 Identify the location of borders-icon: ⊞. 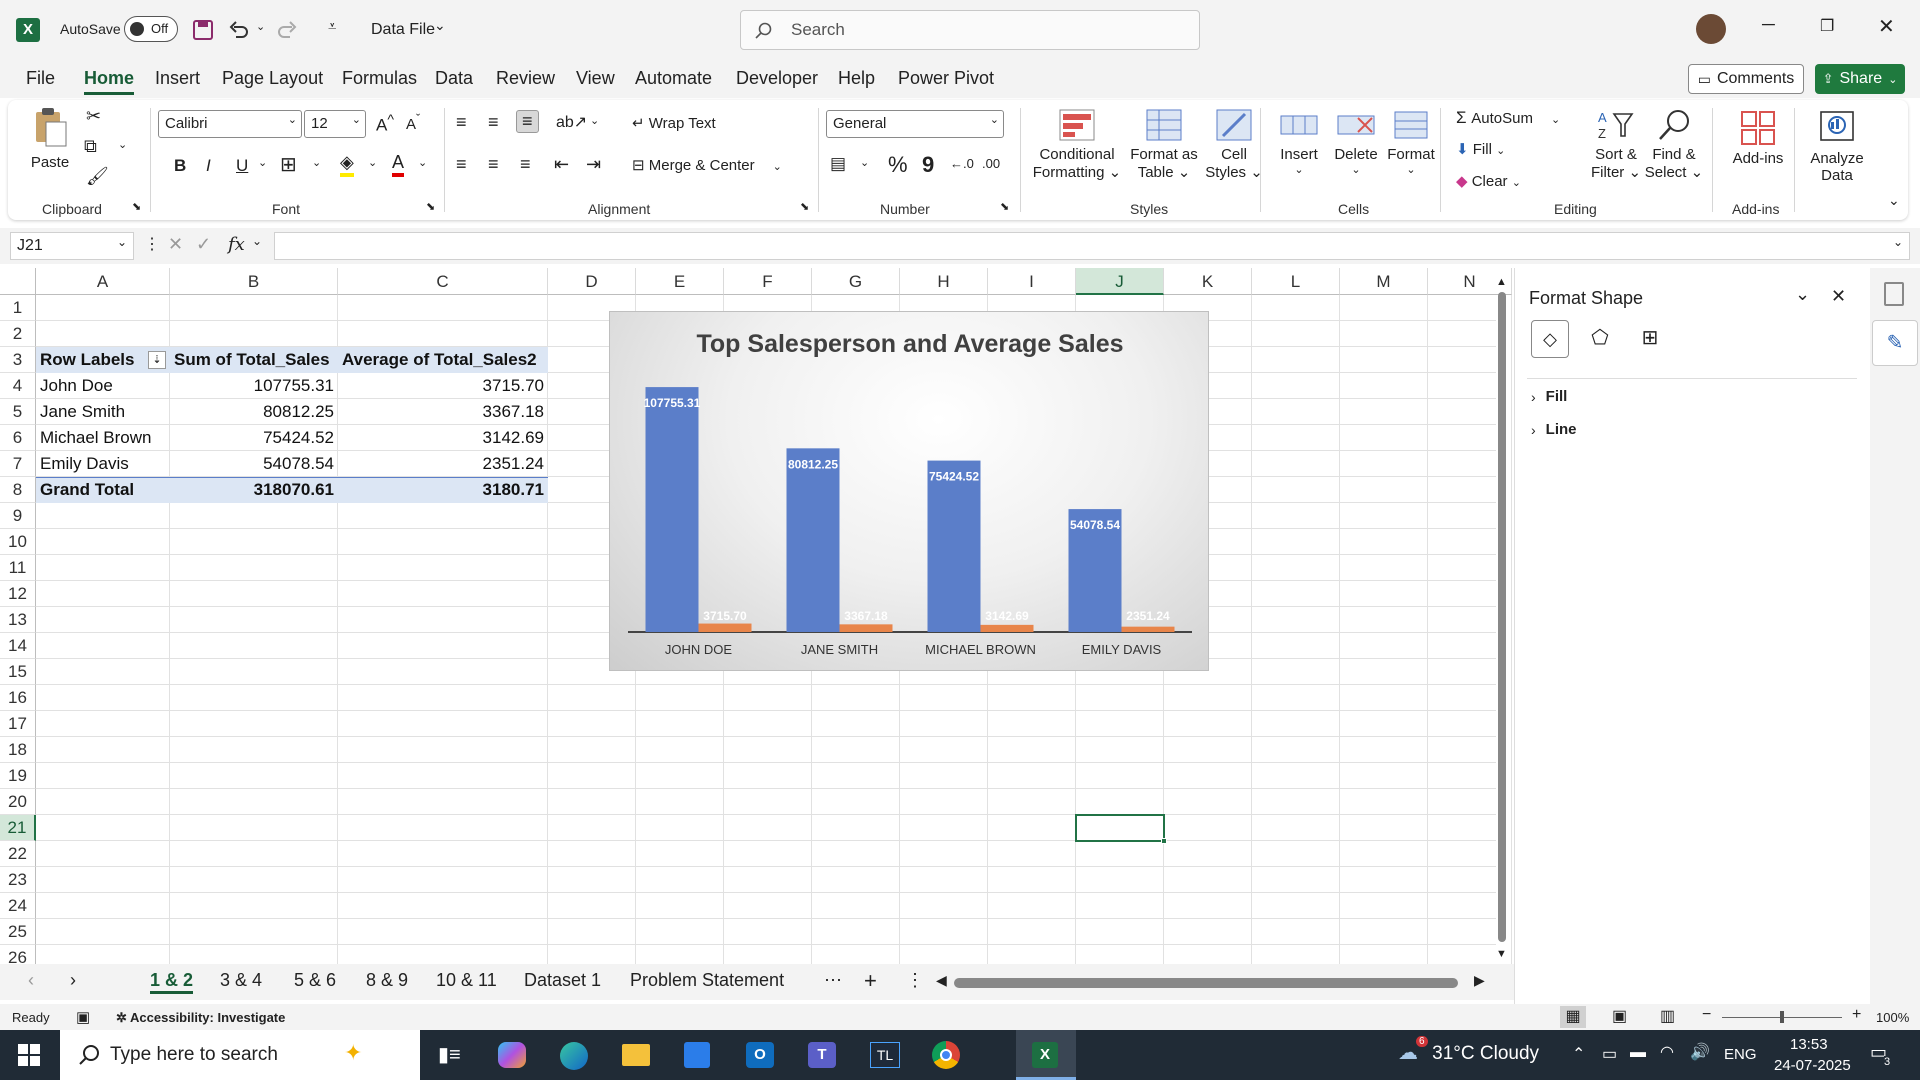
(288, 164).